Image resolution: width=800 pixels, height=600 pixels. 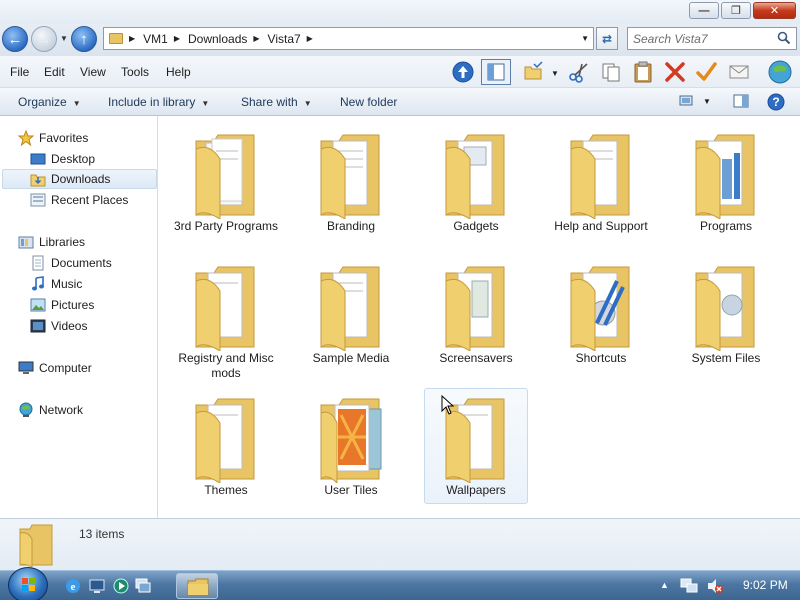 What do you see at coordinates (79, 179) in the screenshot?
I see `nav-downloads: Downloads` at bounding box center [79, 179].